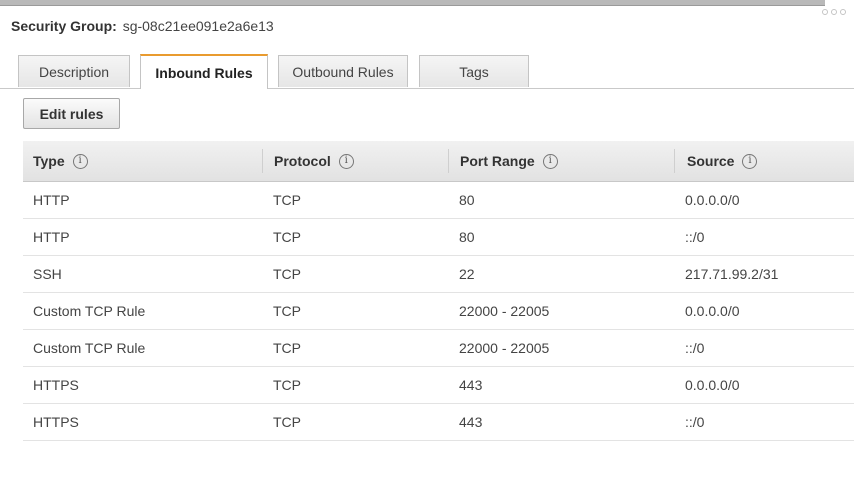 The width and height of the screenshot is (854, 481). I want to click on resize-dots-icon, so click(834, 12).